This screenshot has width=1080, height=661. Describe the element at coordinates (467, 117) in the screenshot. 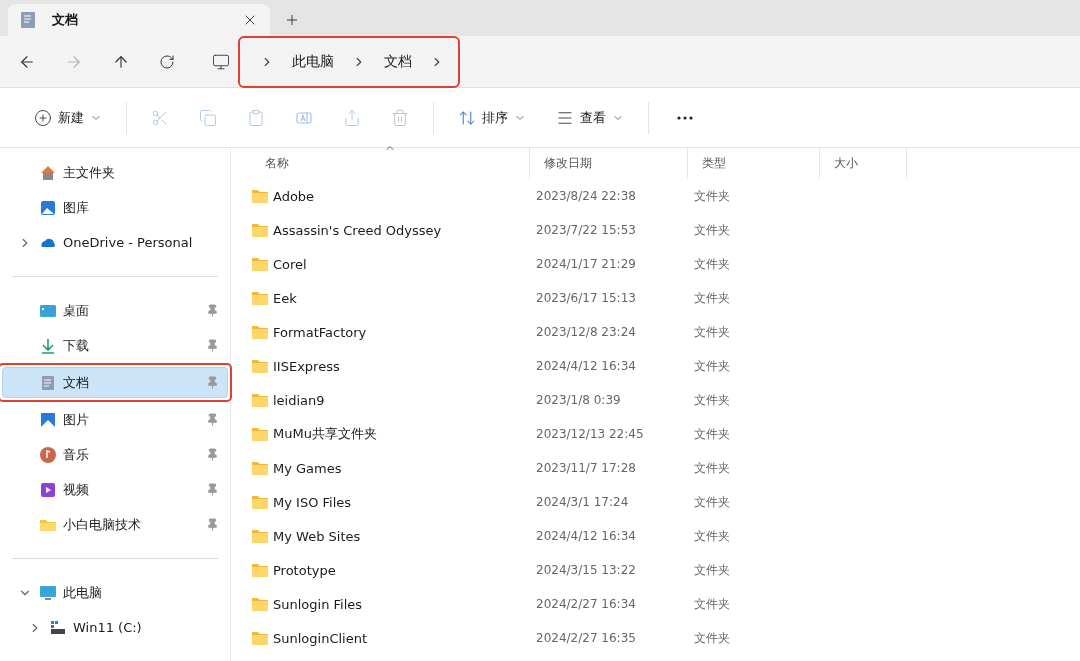

I see `sort-icon` at that location.